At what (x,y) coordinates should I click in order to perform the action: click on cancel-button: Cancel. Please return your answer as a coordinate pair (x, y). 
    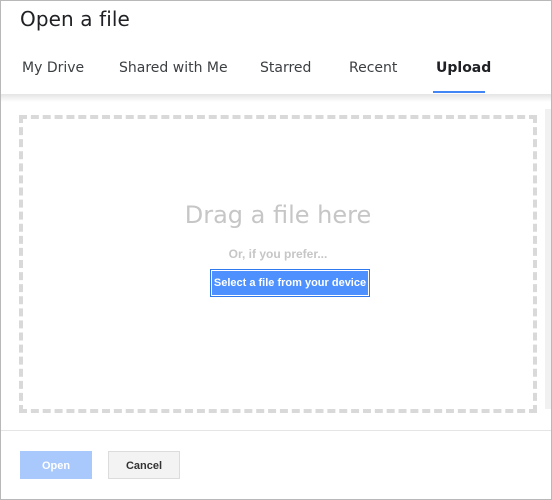
    Looking at the image, I should click on (144, 465).